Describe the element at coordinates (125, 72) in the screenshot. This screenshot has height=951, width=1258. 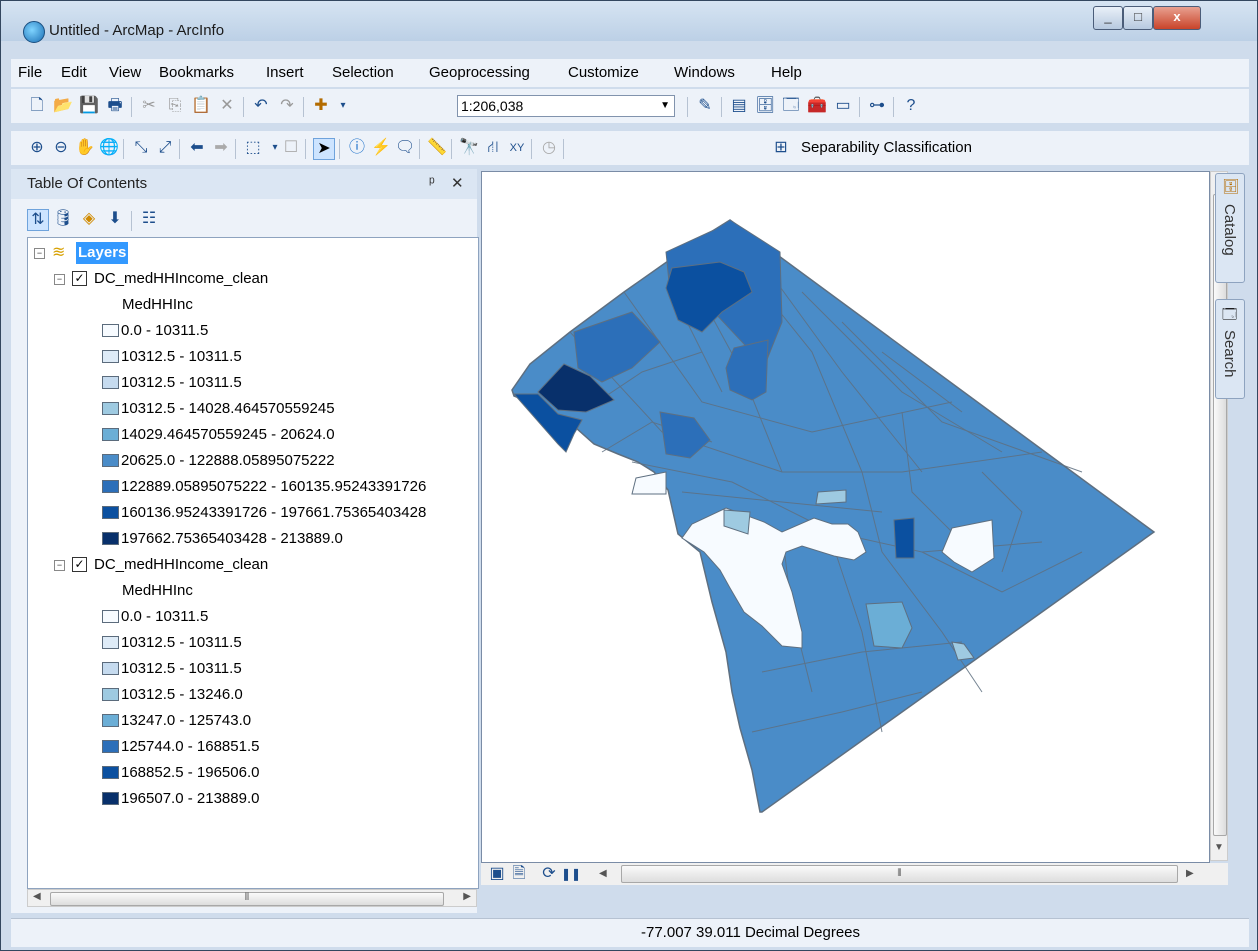
I see `menu-view: View` at that location.